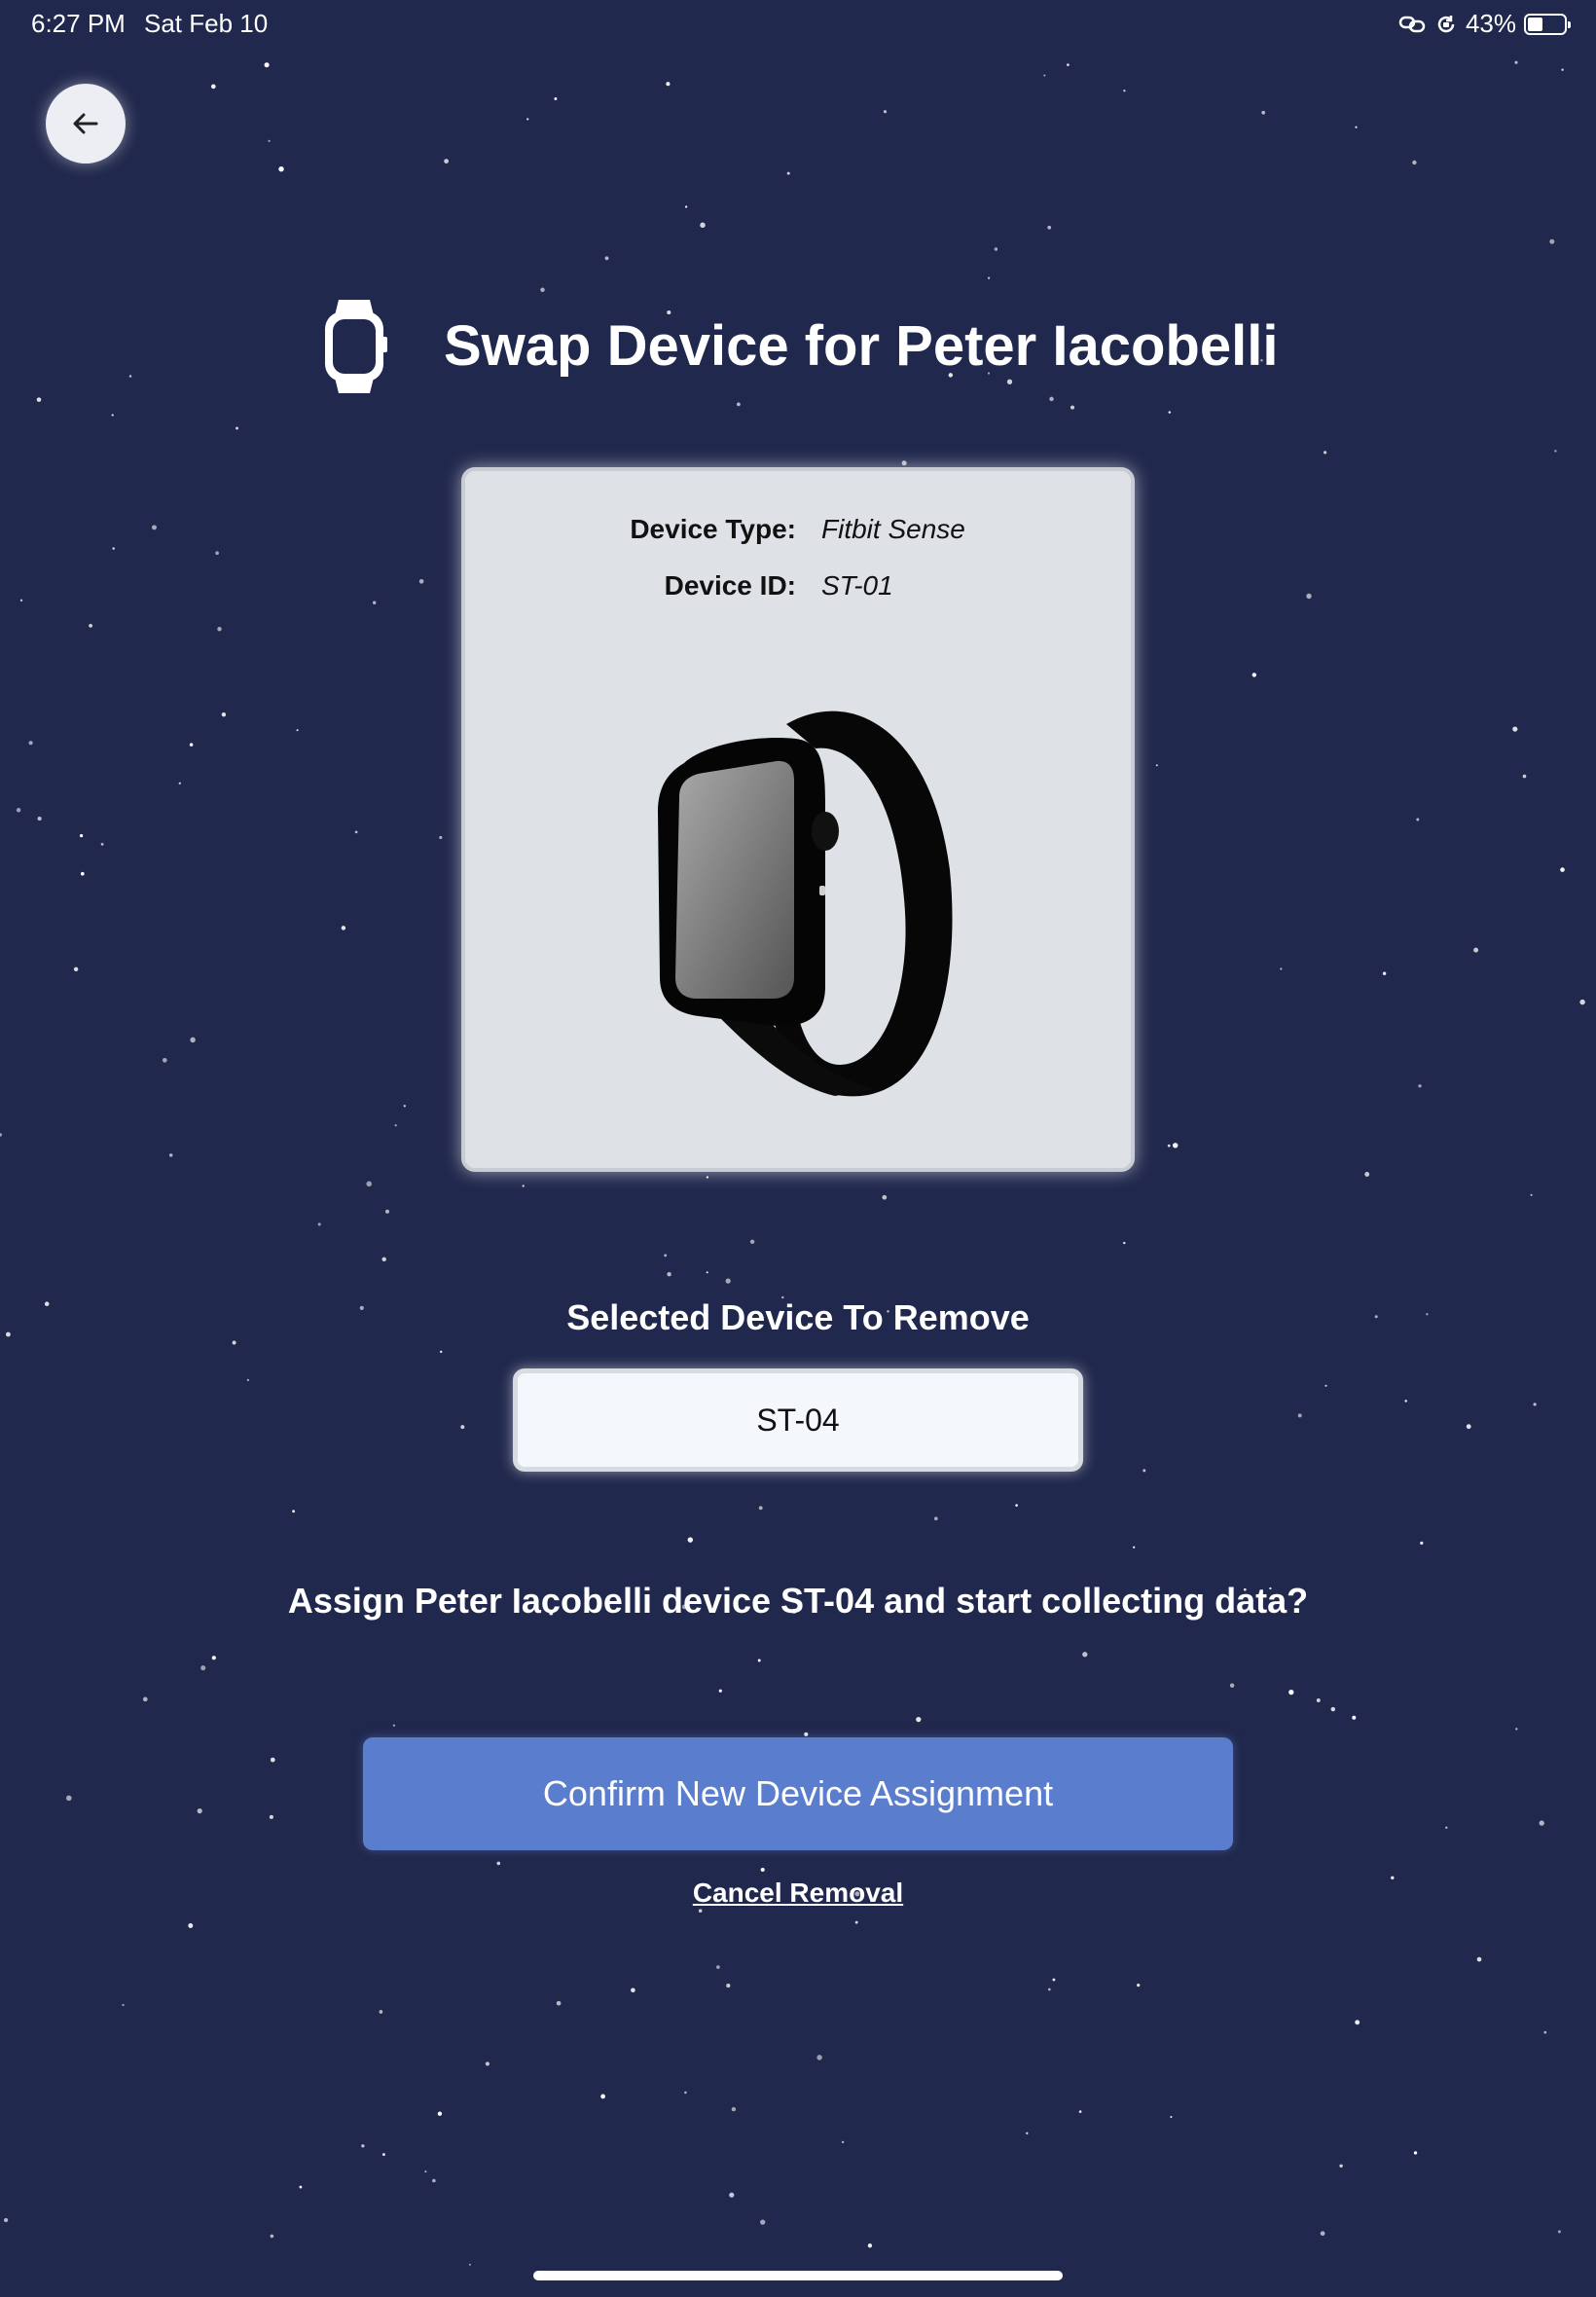 The image size is (1596, 2297). I want to click on device-type-value: Fitbit Sense, so click(893, 529).